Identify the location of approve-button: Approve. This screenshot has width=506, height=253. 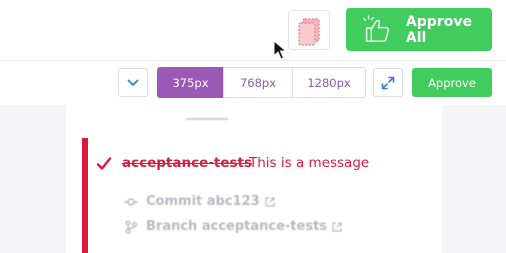
(452, 82).